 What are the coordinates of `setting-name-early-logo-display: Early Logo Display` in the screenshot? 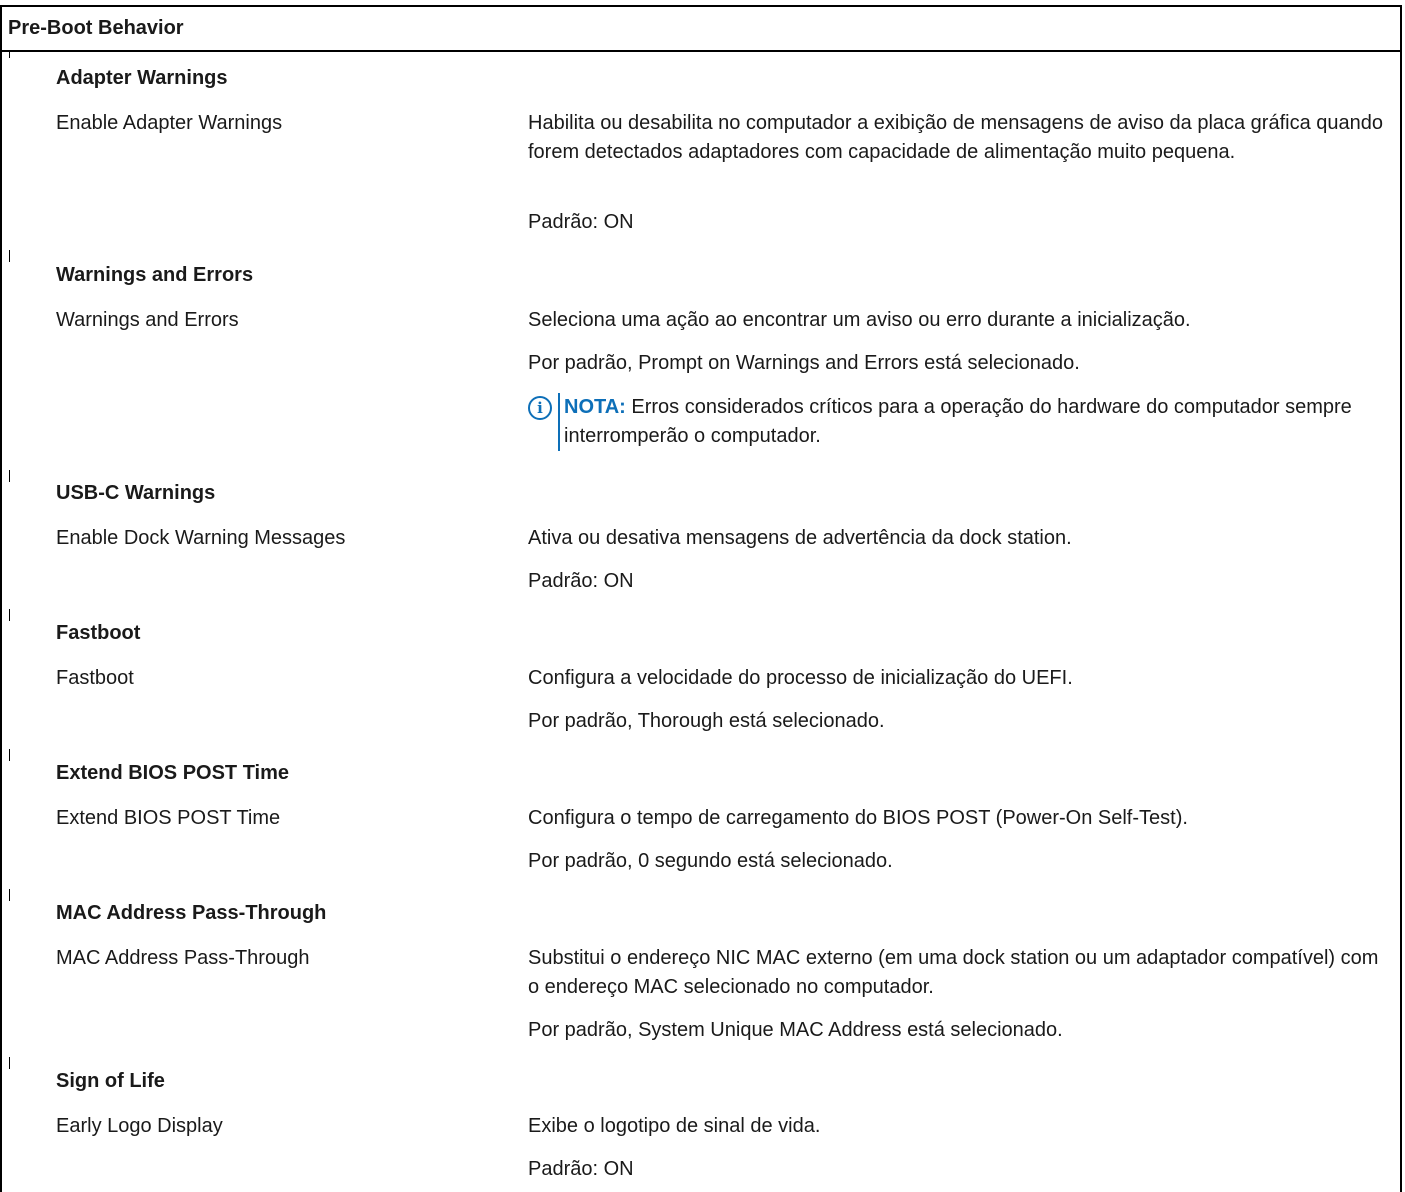 It's located at (139, 1126).